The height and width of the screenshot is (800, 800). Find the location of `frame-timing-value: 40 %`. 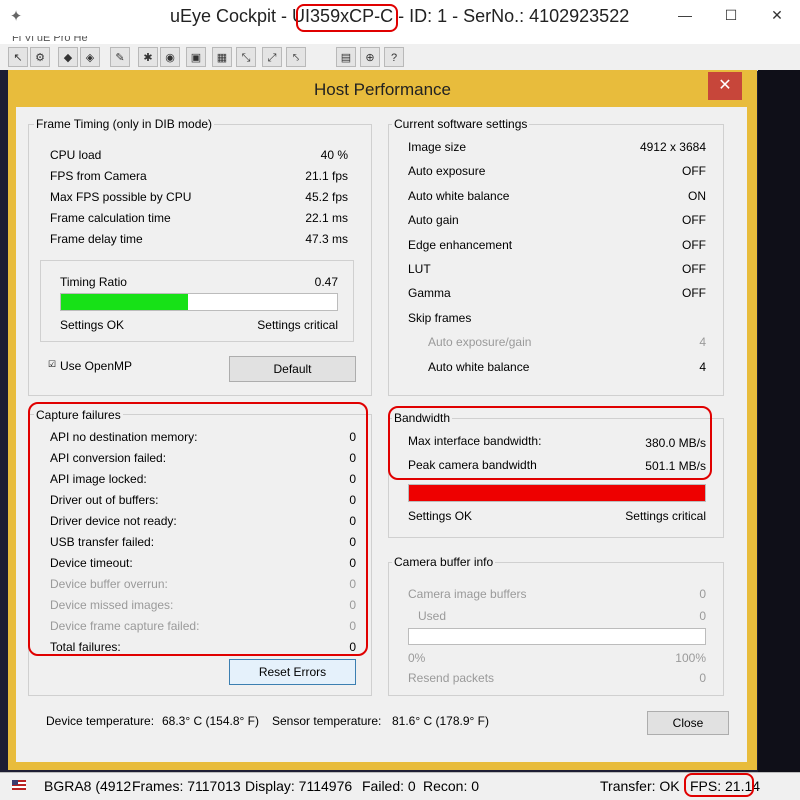

frame-timing-value: 40 % is located at coordinates (334, 155).